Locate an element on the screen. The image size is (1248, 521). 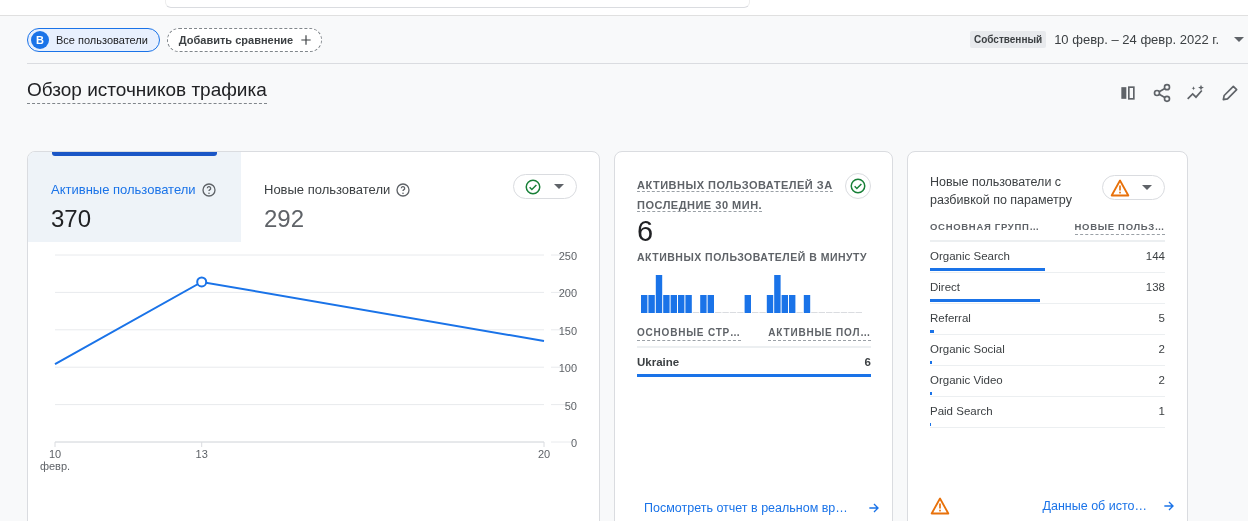
x-tick-label: 13 is located at coordinates (201, 454).